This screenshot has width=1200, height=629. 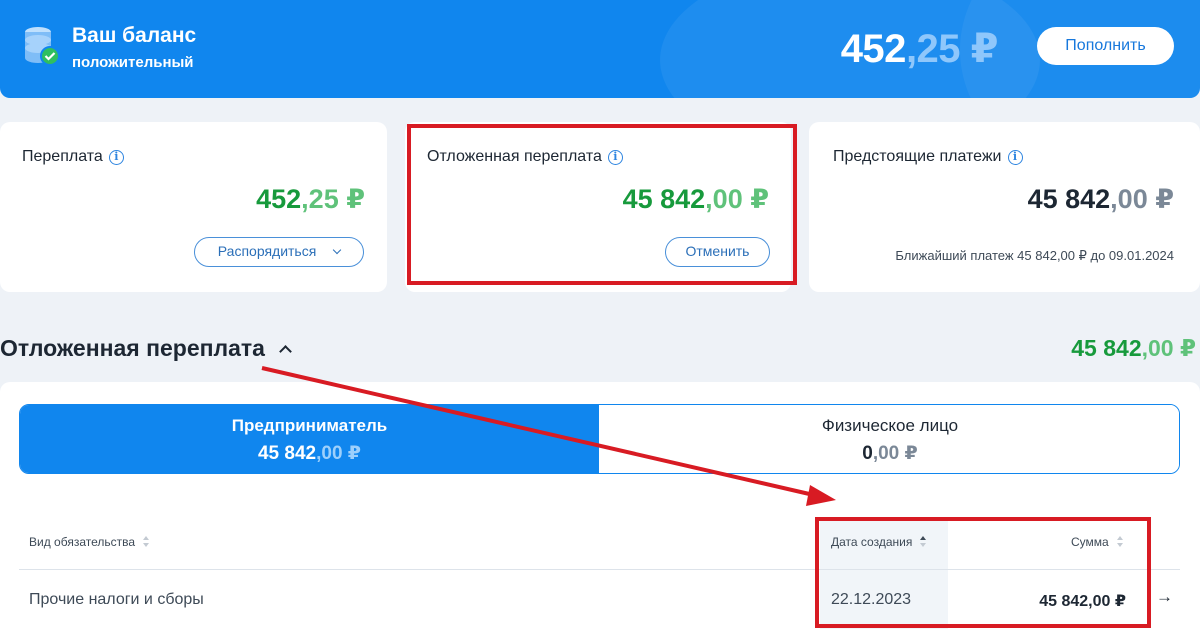 I want to click on chevron-down-icon, so click(x=337, y=250).